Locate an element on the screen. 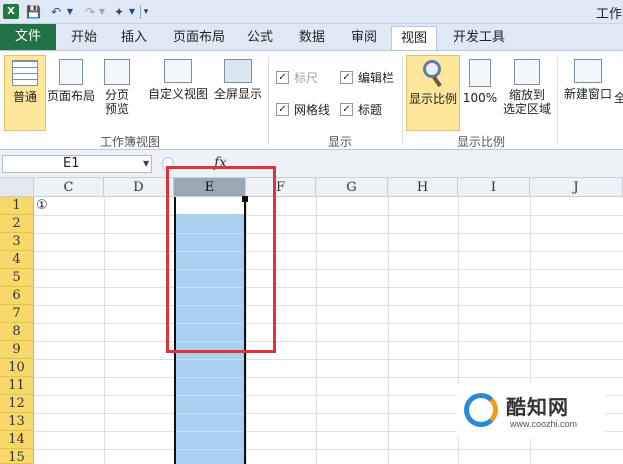 Image resolution: width=623 pixels, height=464 pixels. tab-formulas: 公式 is located at coordinates (260, 38).